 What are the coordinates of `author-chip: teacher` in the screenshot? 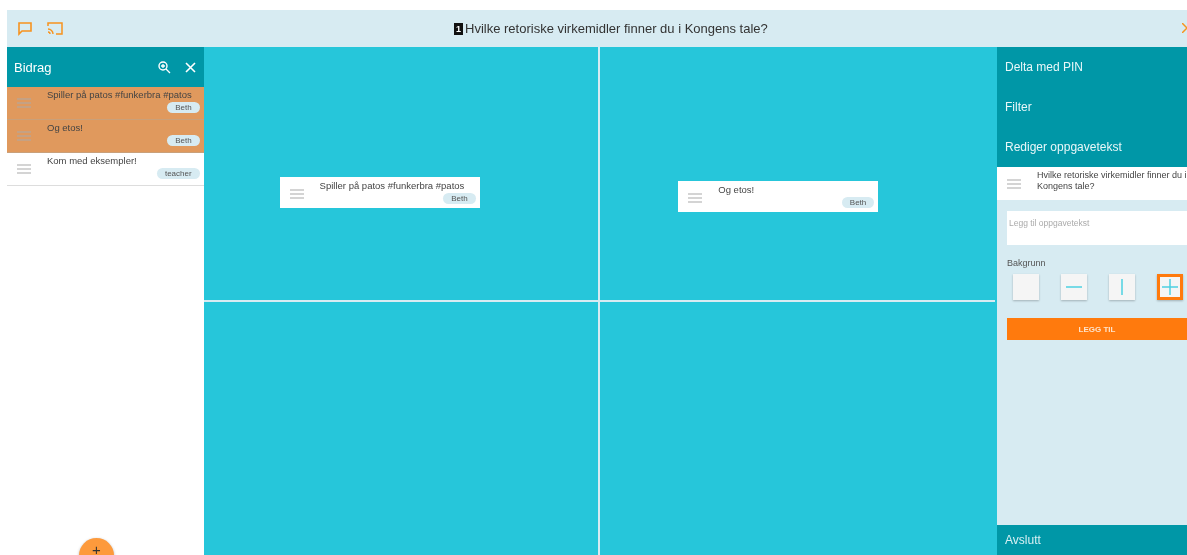 It's located at (178, 173).